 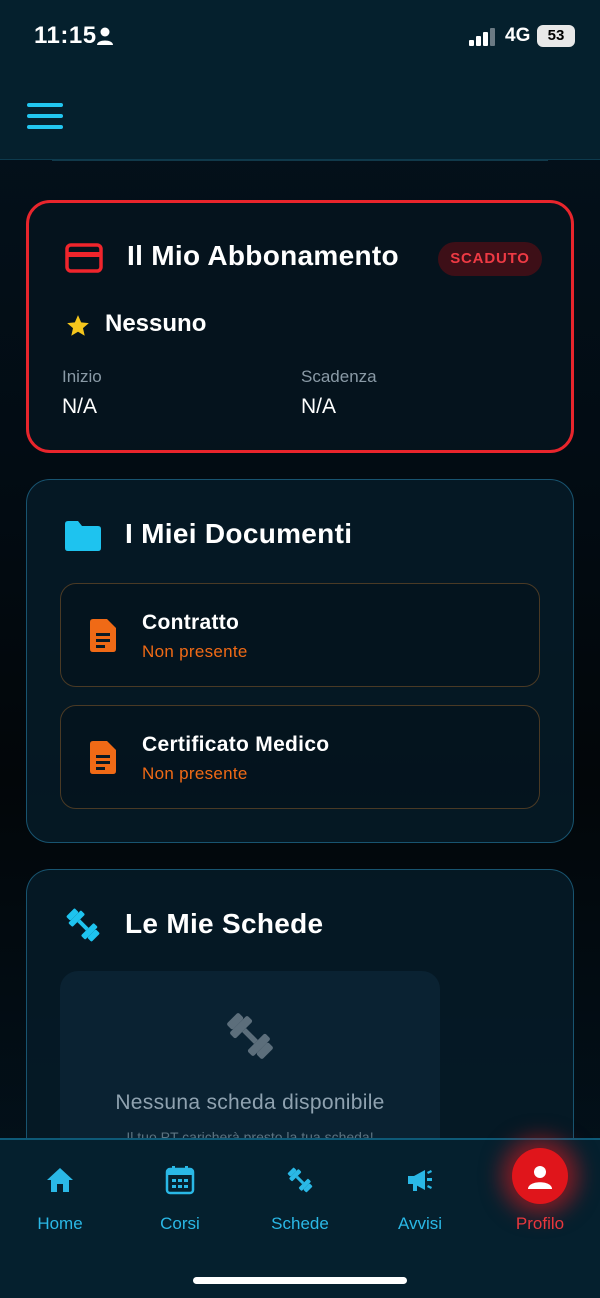 What do you see at coordinates (45, 116) in the screenshot?
I see `menu-button` at bounding box center [45, 116].